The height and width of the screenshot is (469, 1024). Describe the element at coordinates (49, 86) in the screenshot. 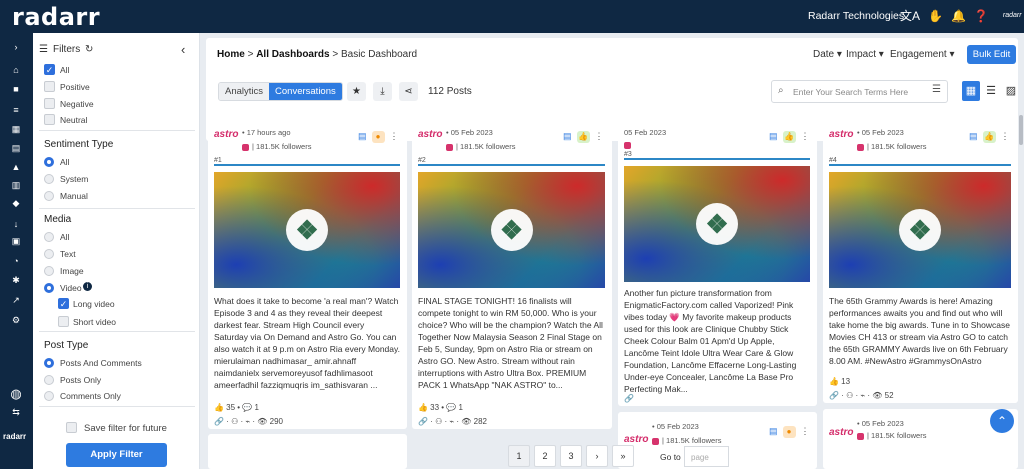

I see `sentiment-positive-checkbox` at that location.